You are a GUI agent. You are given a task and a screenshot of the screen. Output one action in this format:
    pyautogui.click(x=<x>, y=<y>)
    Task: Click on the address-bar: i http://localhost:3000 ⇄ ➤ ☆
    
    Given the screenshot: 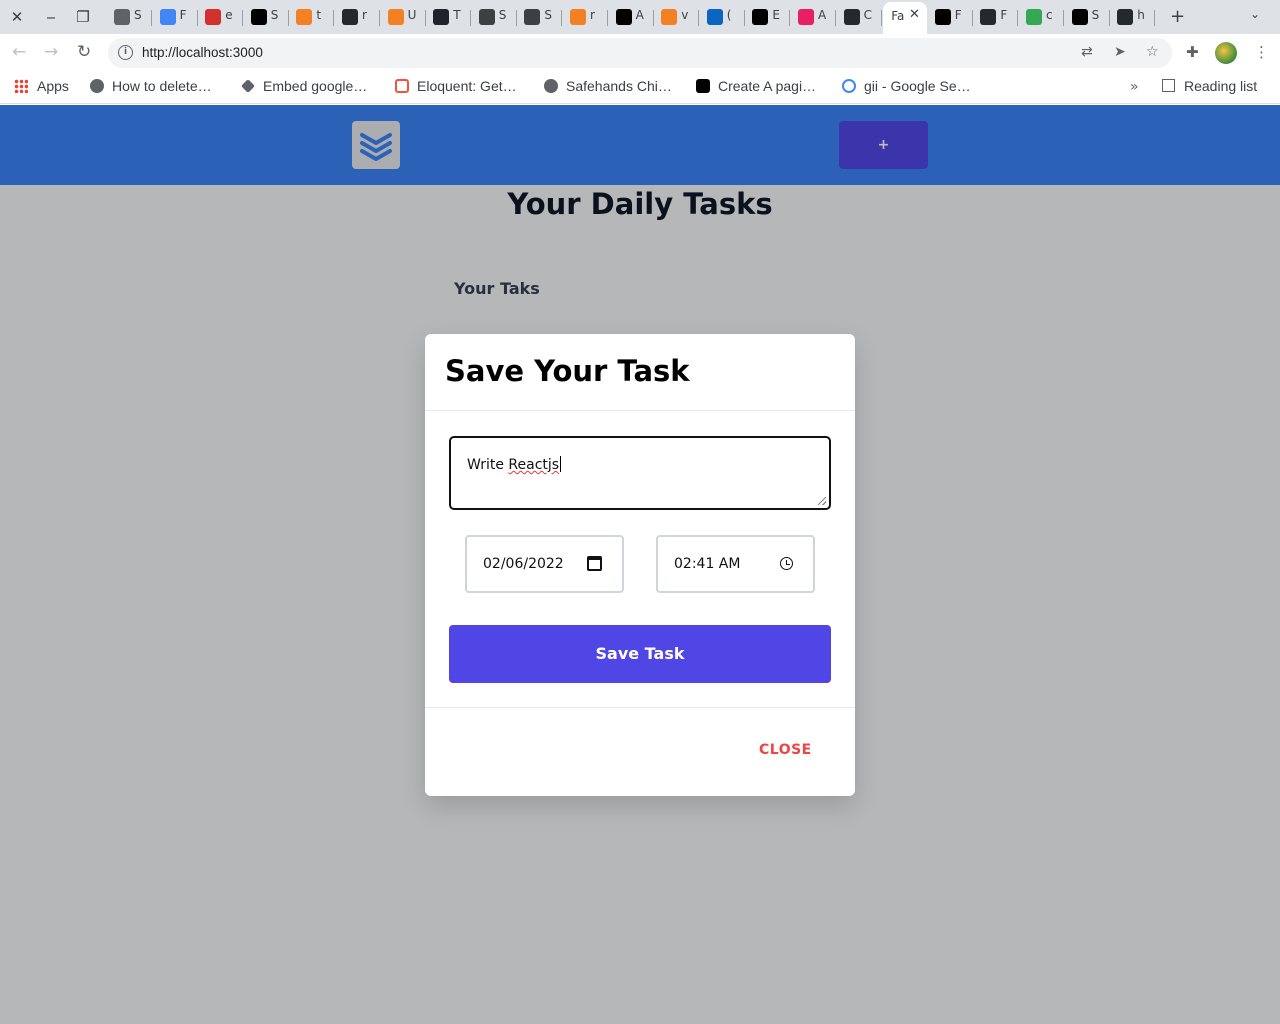 What is the action you would take?
    pyautogui.click(x=640, y=53)
    